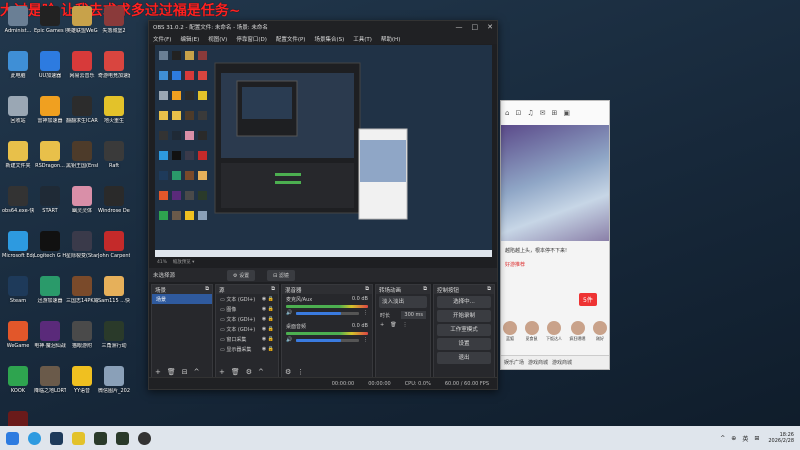  Describe the element at coordinates (459, 27) in the screenshot. I see `minimize-icon: —` at that location.